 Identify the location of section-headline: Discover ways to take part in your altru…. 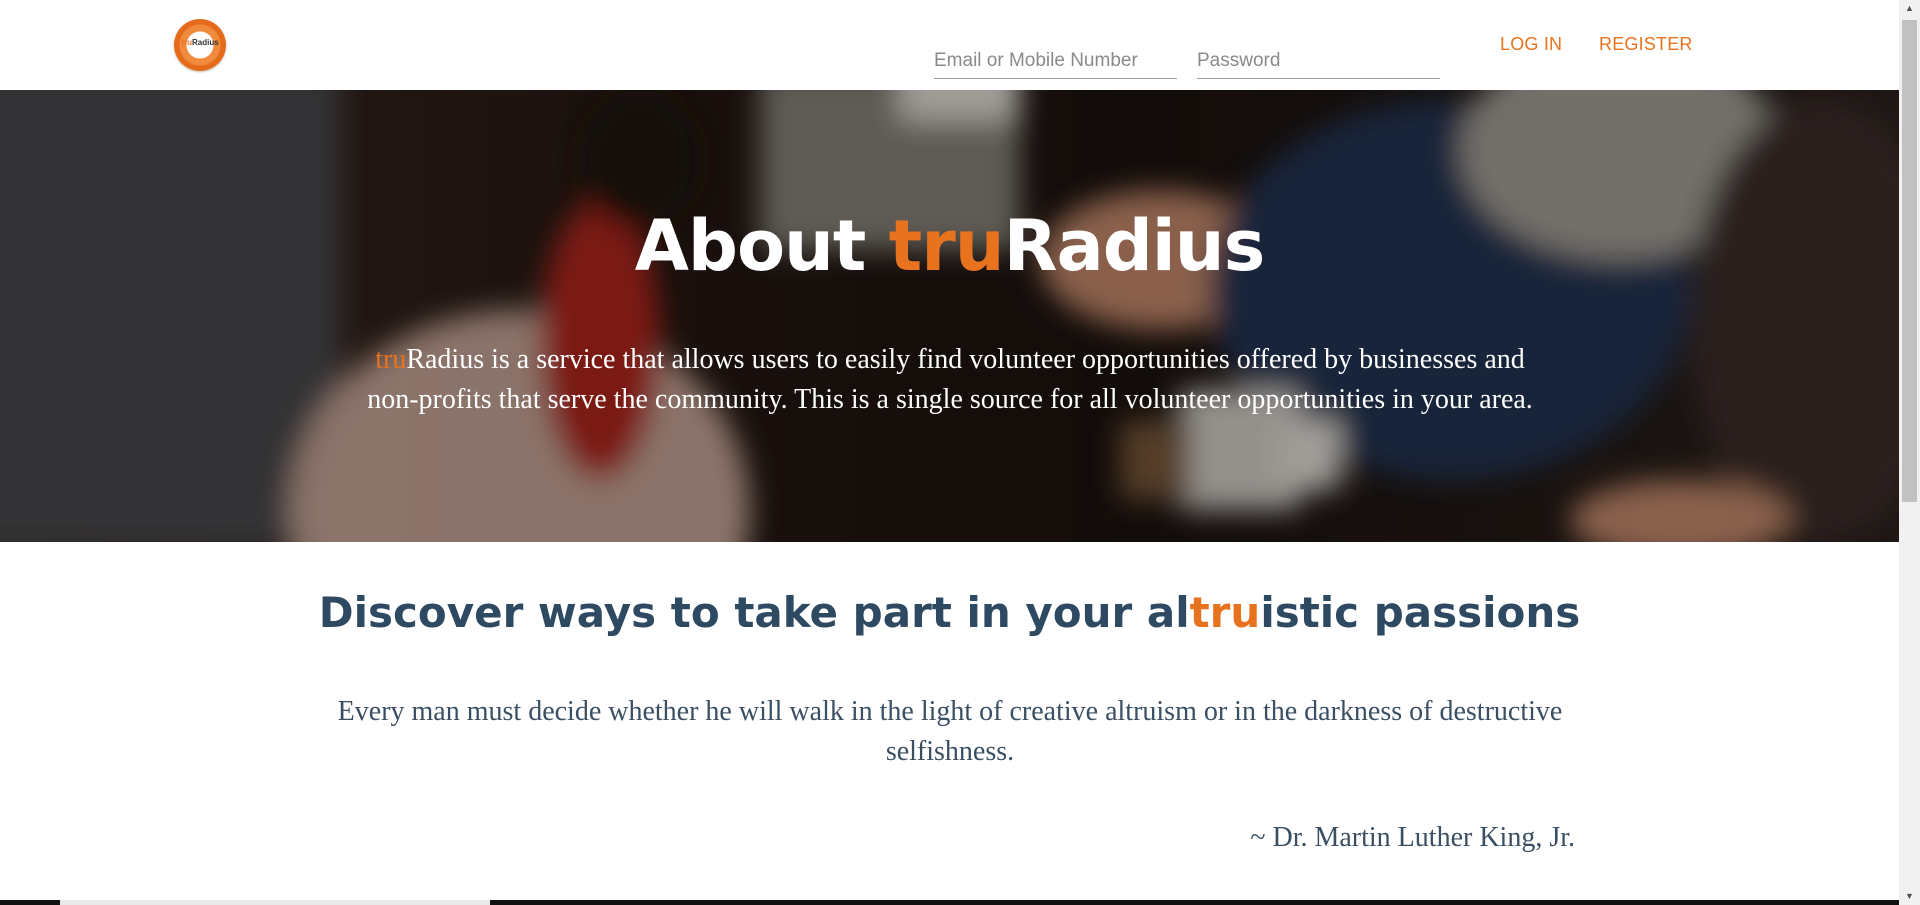
(949, 612).